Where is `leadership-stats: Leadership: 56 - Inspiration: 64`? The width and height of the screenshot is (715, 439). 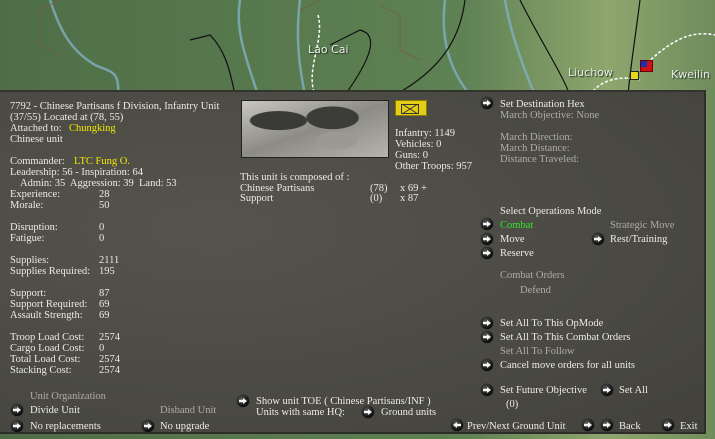 leadership-stats: Leadership: 56 - Inspiration: 64 is located at coordinates (76, 172).